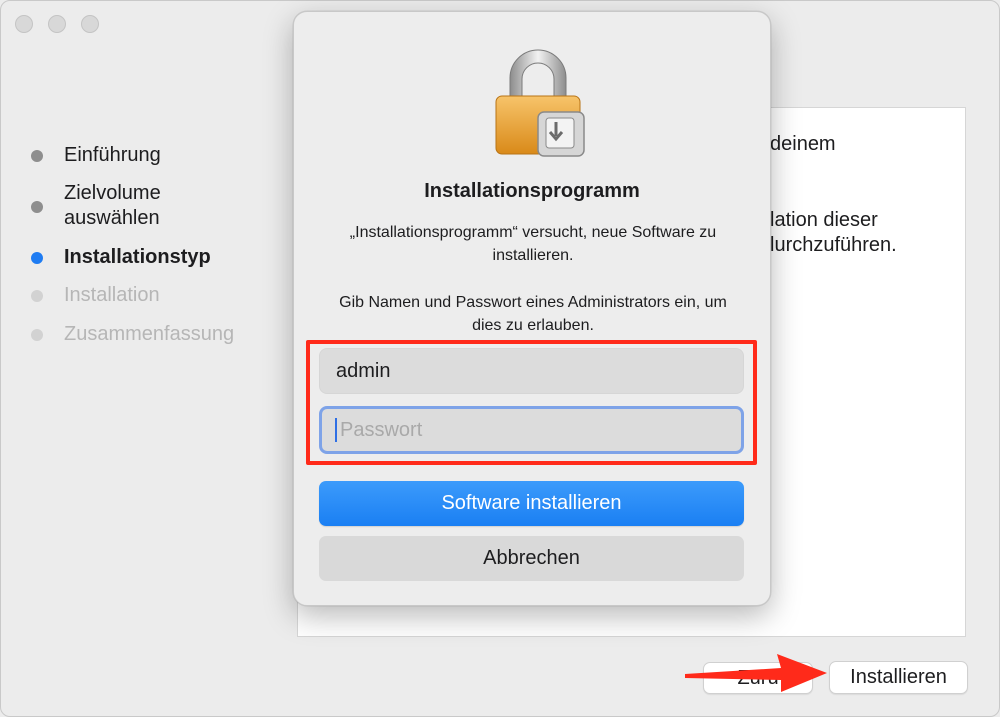 Image resolution: width=1000 pixels, height=717 pixels. Describe the element at coordinates (540, 103) in the screenshot. I see `lock-icon` at that location.